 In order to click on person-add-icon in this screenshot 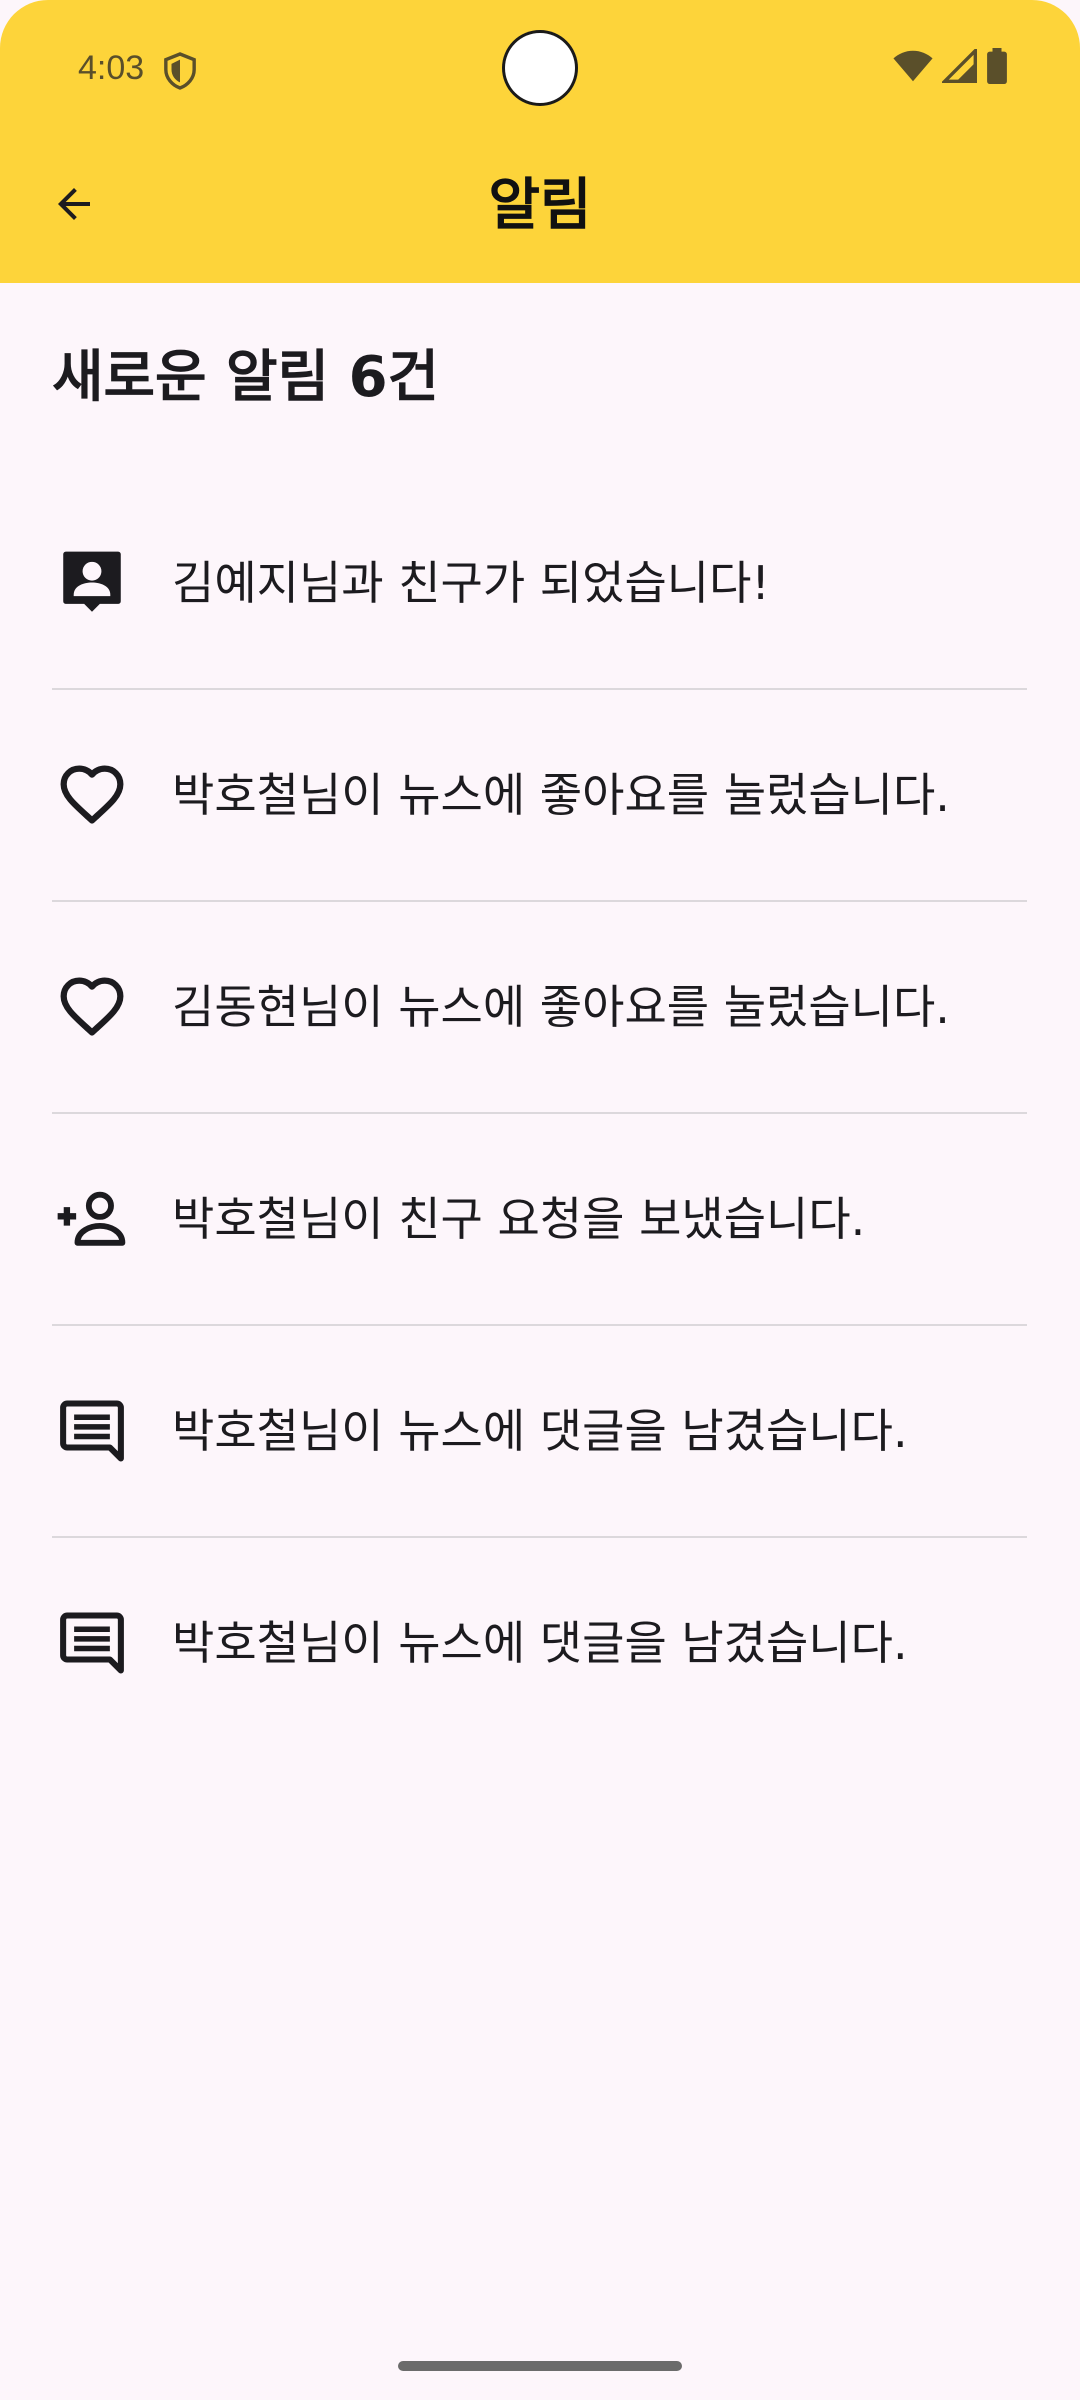, I will do `click(92, 1219)`.